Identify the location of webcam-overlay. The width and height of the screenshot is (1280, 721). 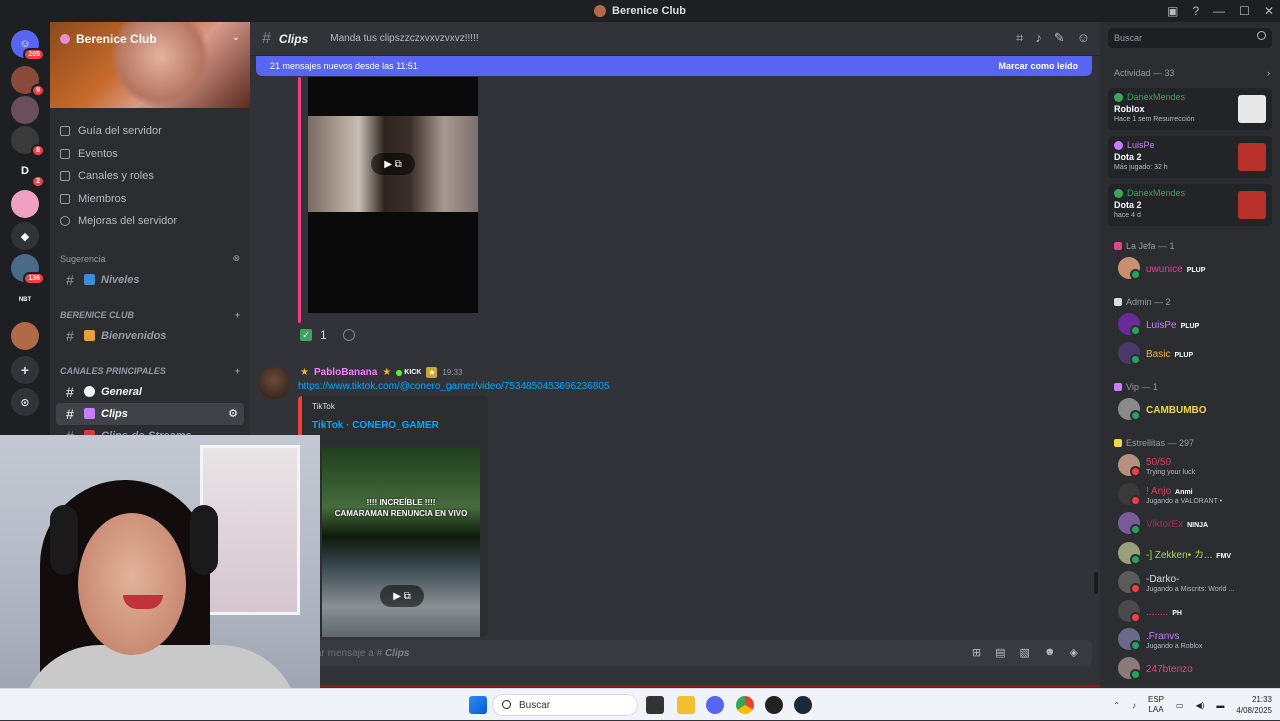
(160, 577).